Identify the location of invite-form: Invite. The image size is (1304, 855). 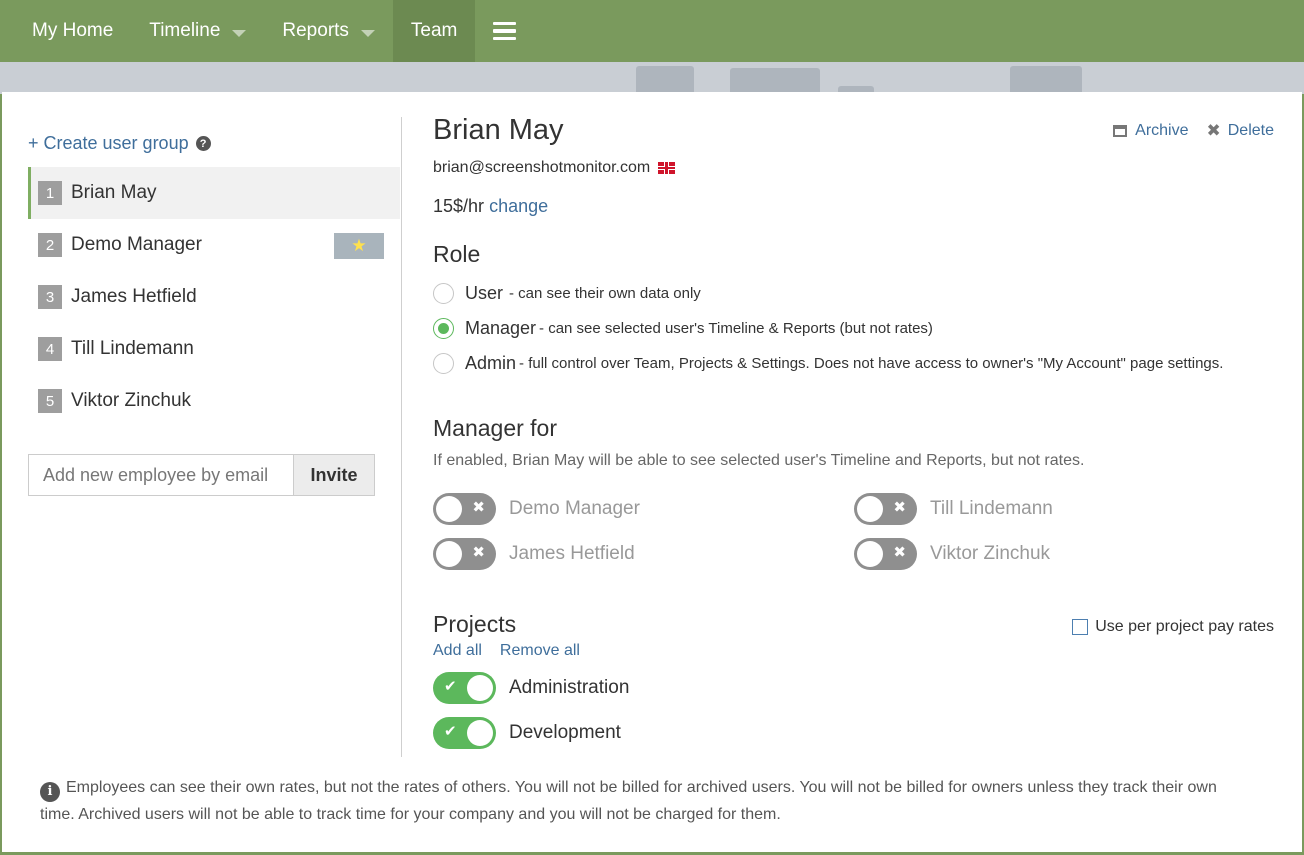
(201, 475).